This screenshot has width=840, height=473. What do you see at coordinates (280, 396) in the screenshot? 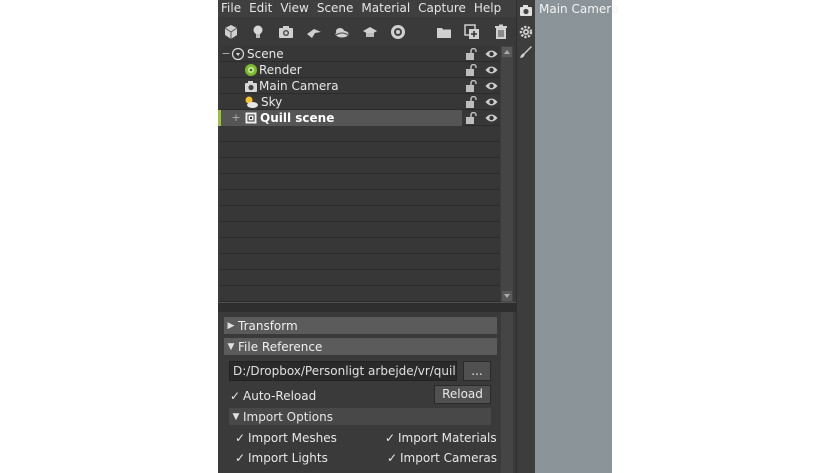
I see `auto-reload-label: Auto-Reload` at bounding box center [280, 396].